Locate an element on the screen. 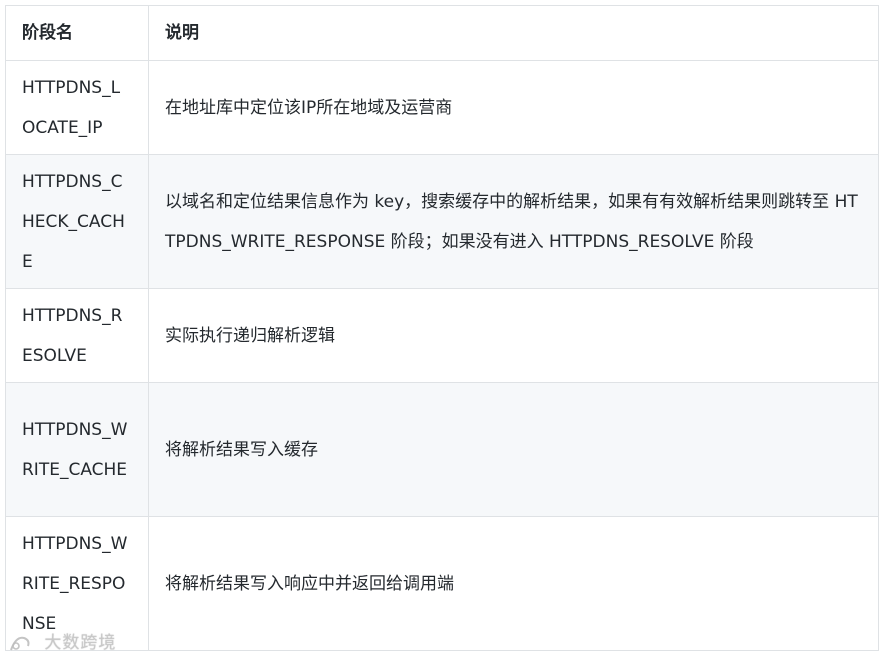 This screenshot has height=659, width=884. watermark-logo-icon is located at coordinates (20, 643).